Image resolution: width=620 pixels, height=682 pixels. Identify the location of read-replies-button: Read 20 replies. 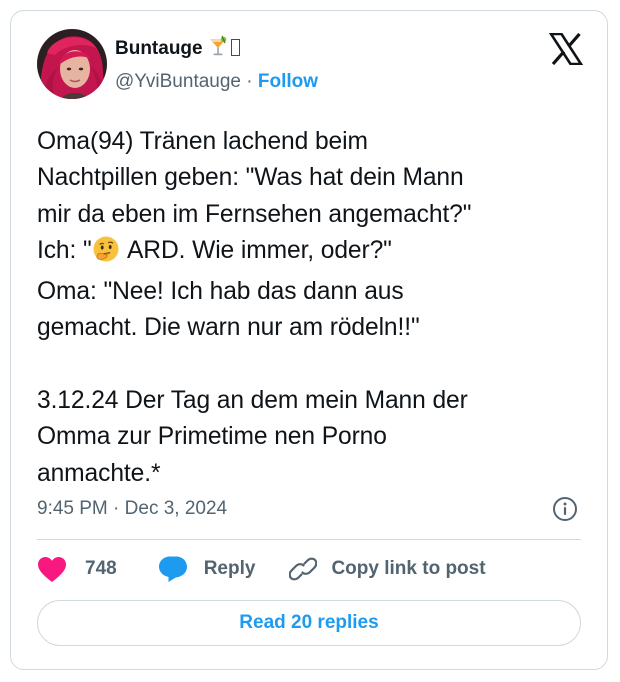
(309, 623).